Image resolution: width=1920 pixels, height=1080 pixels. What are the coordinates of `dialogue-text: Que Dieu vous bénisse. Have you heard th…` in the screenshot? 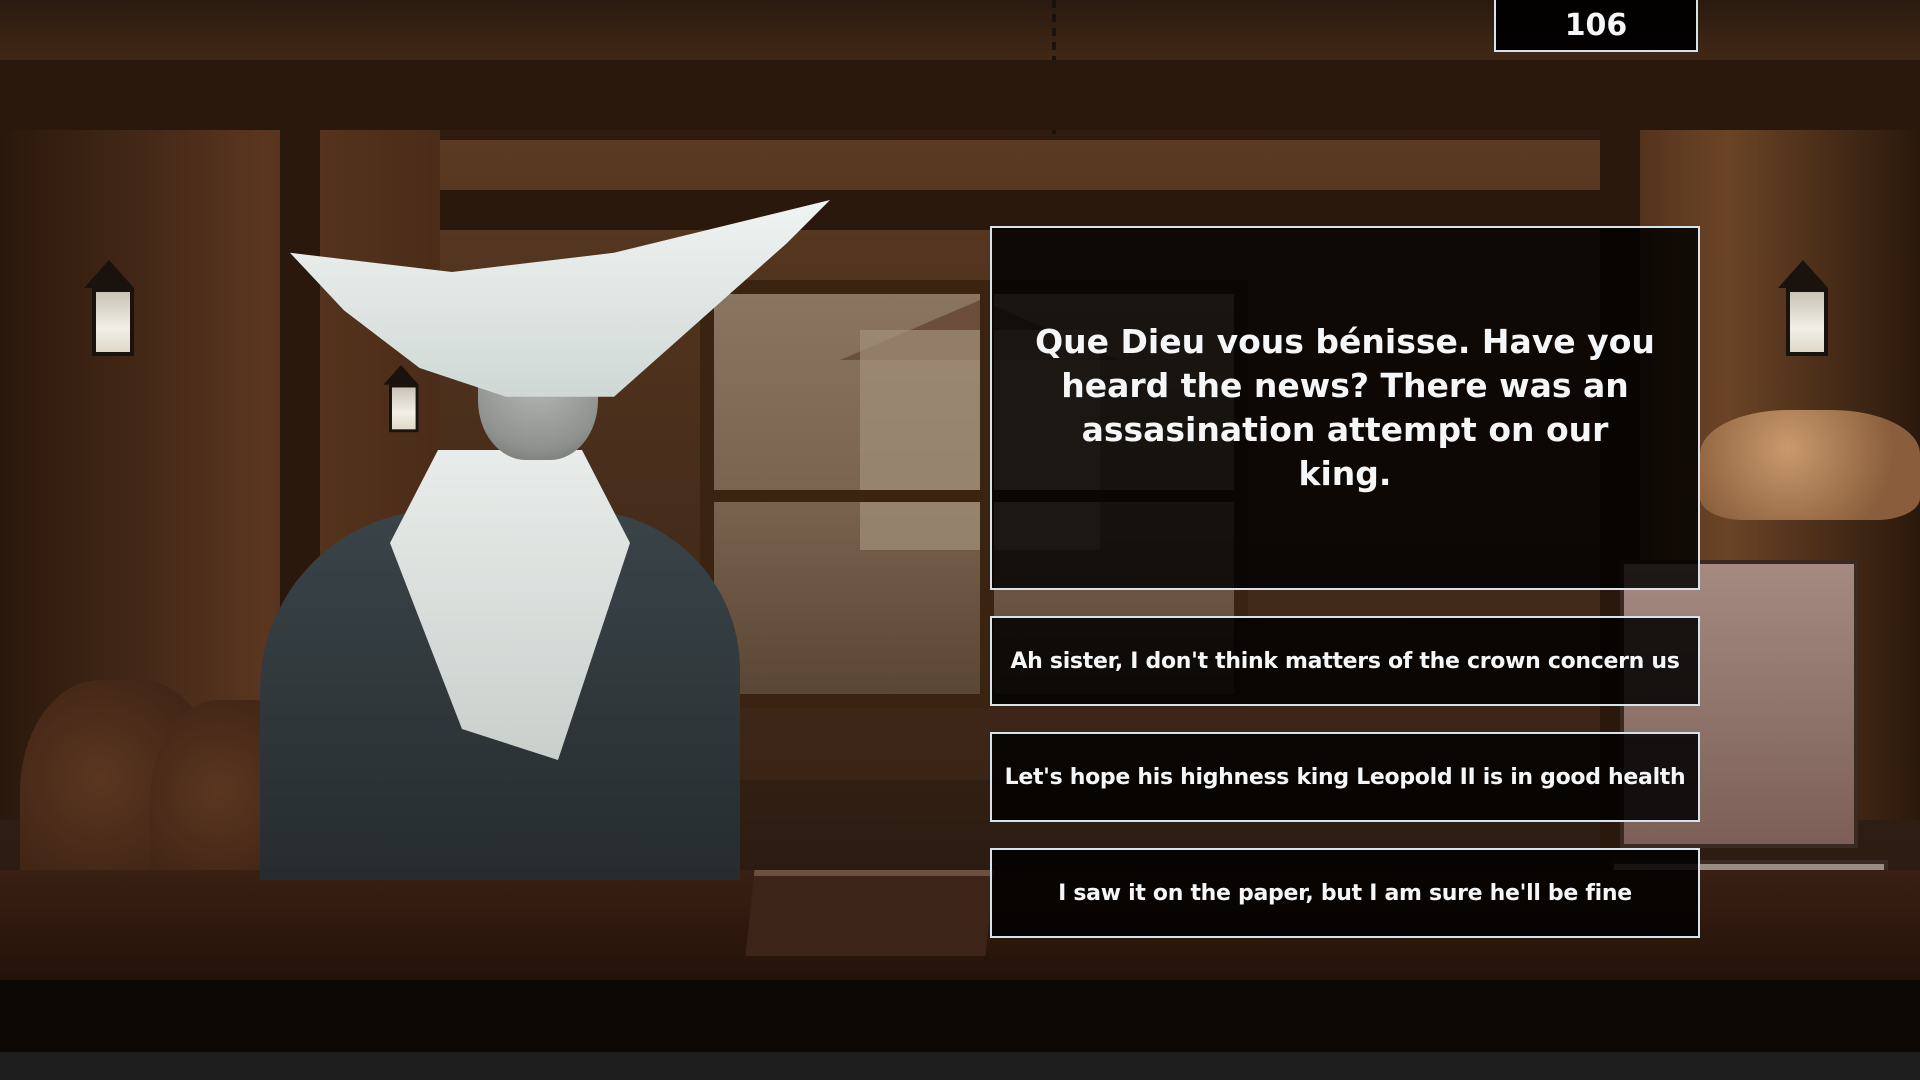 It's located at (1345, 407).